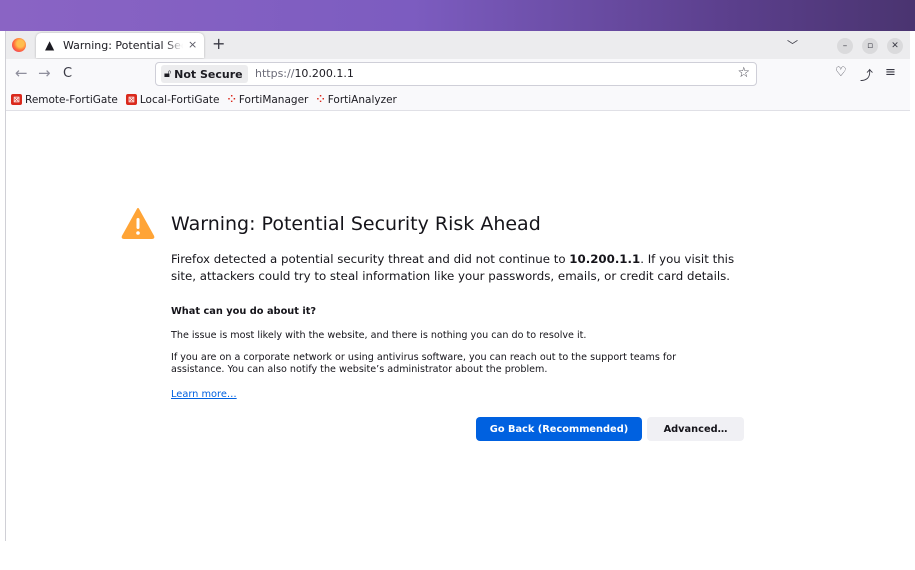 Image resolution: width=915 pixels, height=570 pixels. Describe the element at coordinates (208, 74) in the screenshot. I see `not-secure-label: Not Secure` at that location.